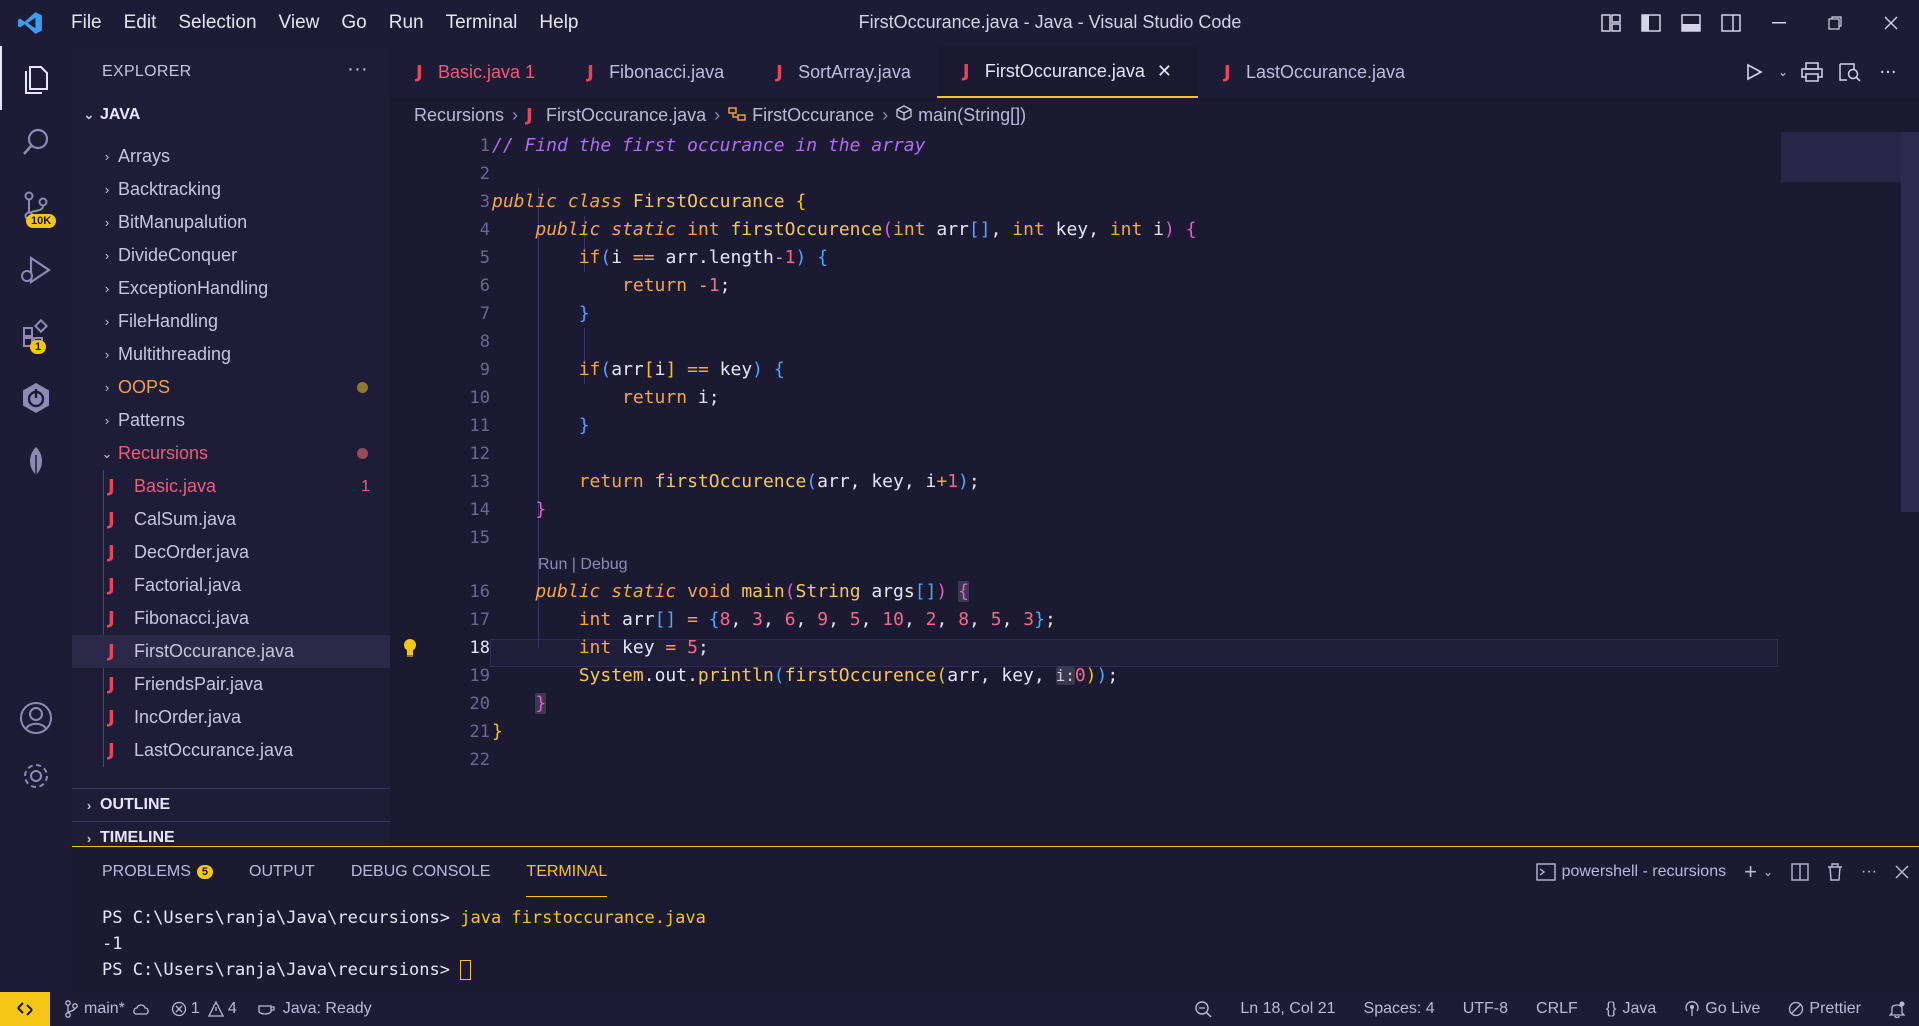 This screenshot has height=1026, width=1919. Describe the element at coordinates (36, 776) in the screenshot. I see `manage-gear-icon` at that location.